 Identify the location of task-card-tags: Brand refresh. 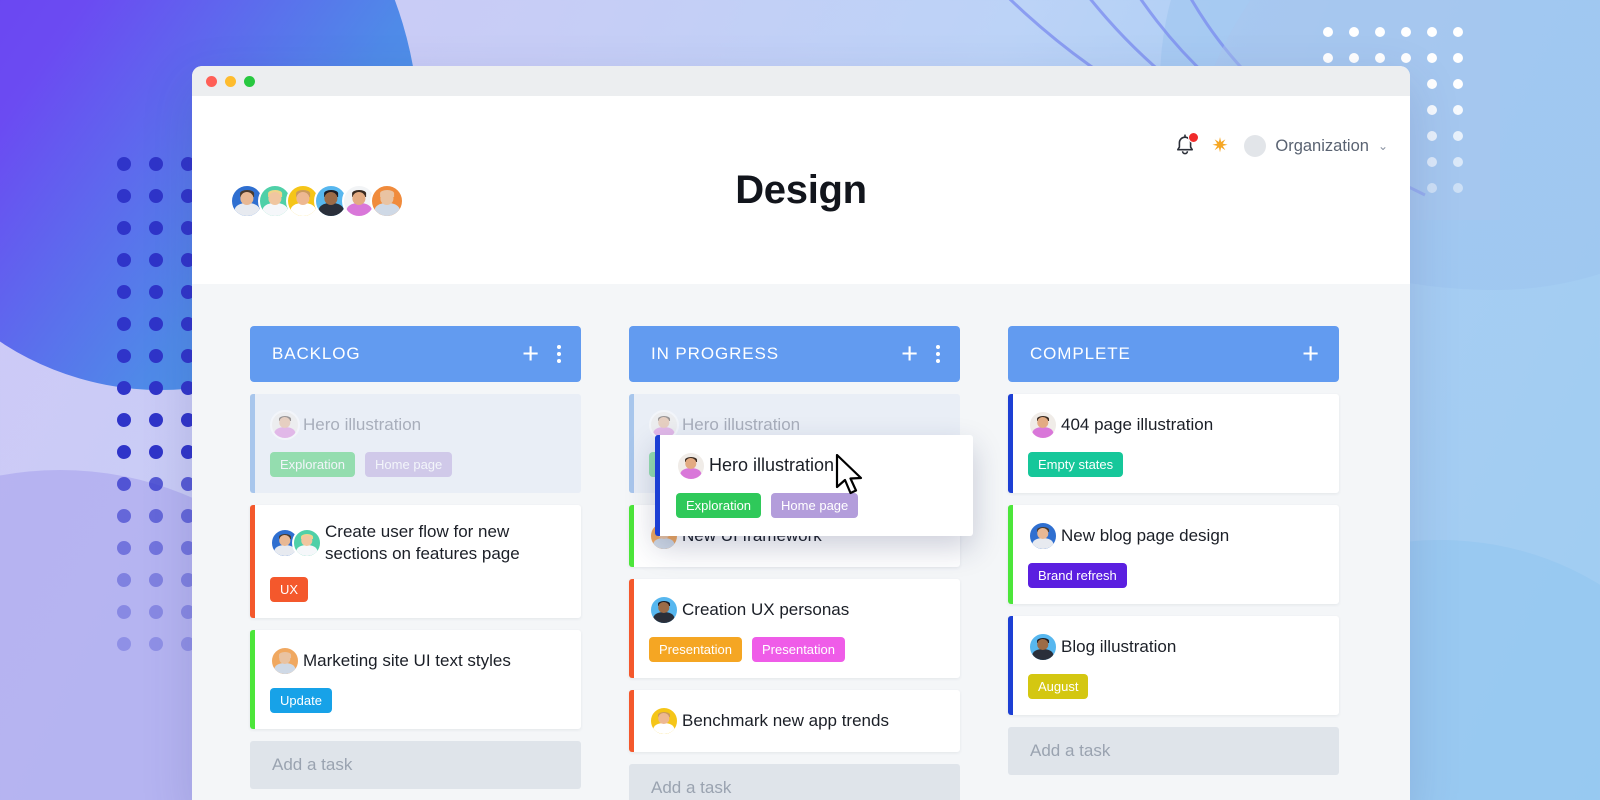
(1175, 575).